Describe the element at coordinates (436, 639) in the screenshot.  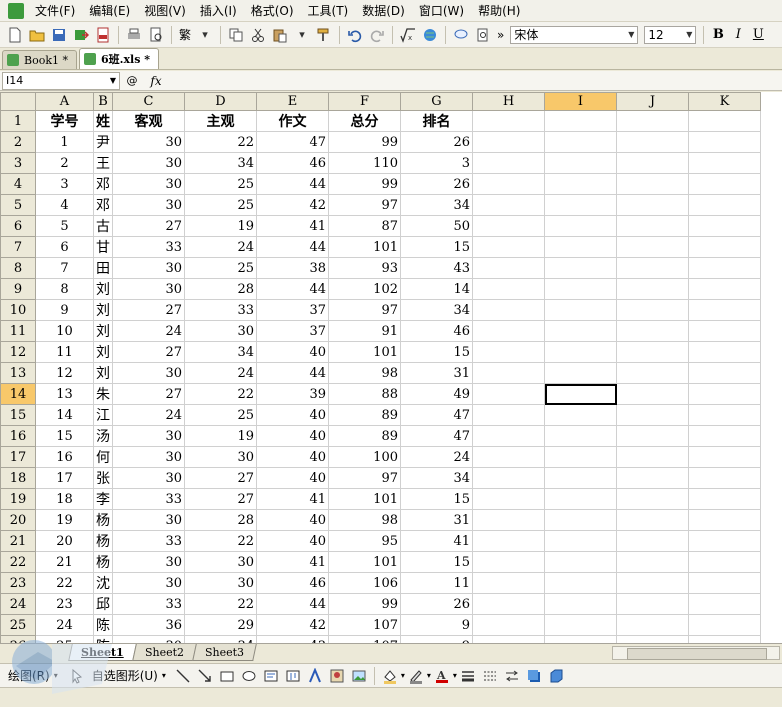
I see `cell: 9` at that location.